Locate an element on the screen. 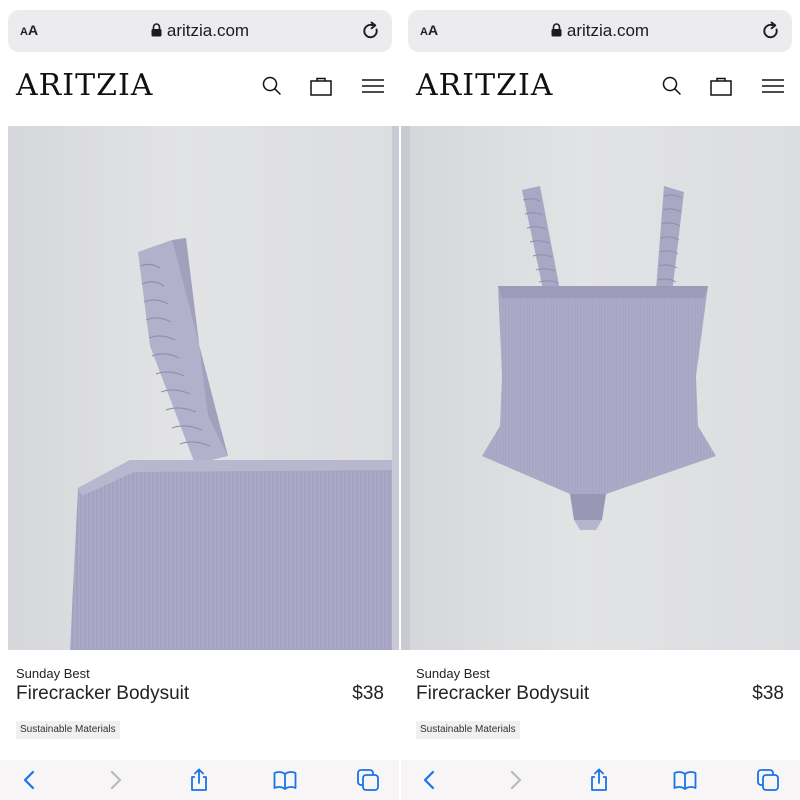 The height and width of the screenshot is (800, 800). panel-divider is located at coordinates (400, 400).